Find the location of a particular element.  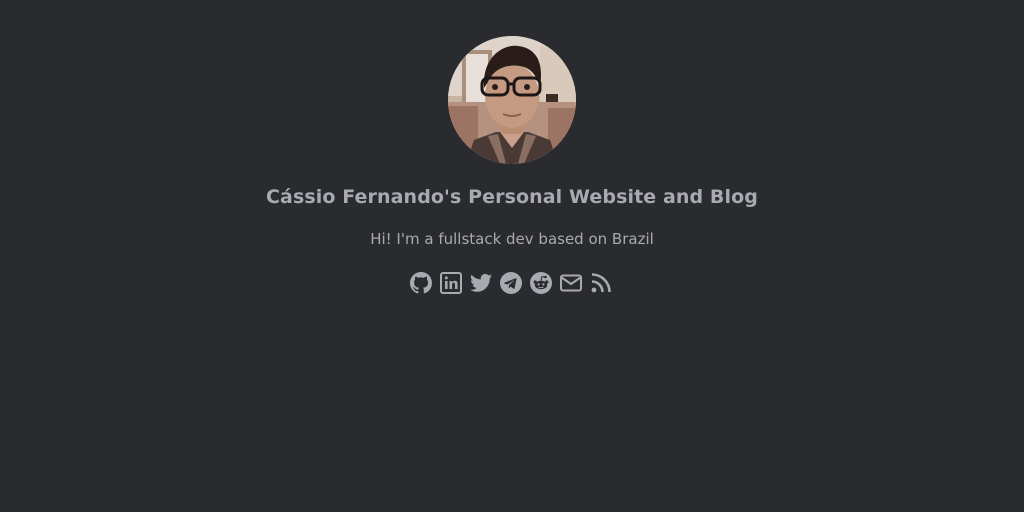

reddit-link is located at coordinates (541, 283).